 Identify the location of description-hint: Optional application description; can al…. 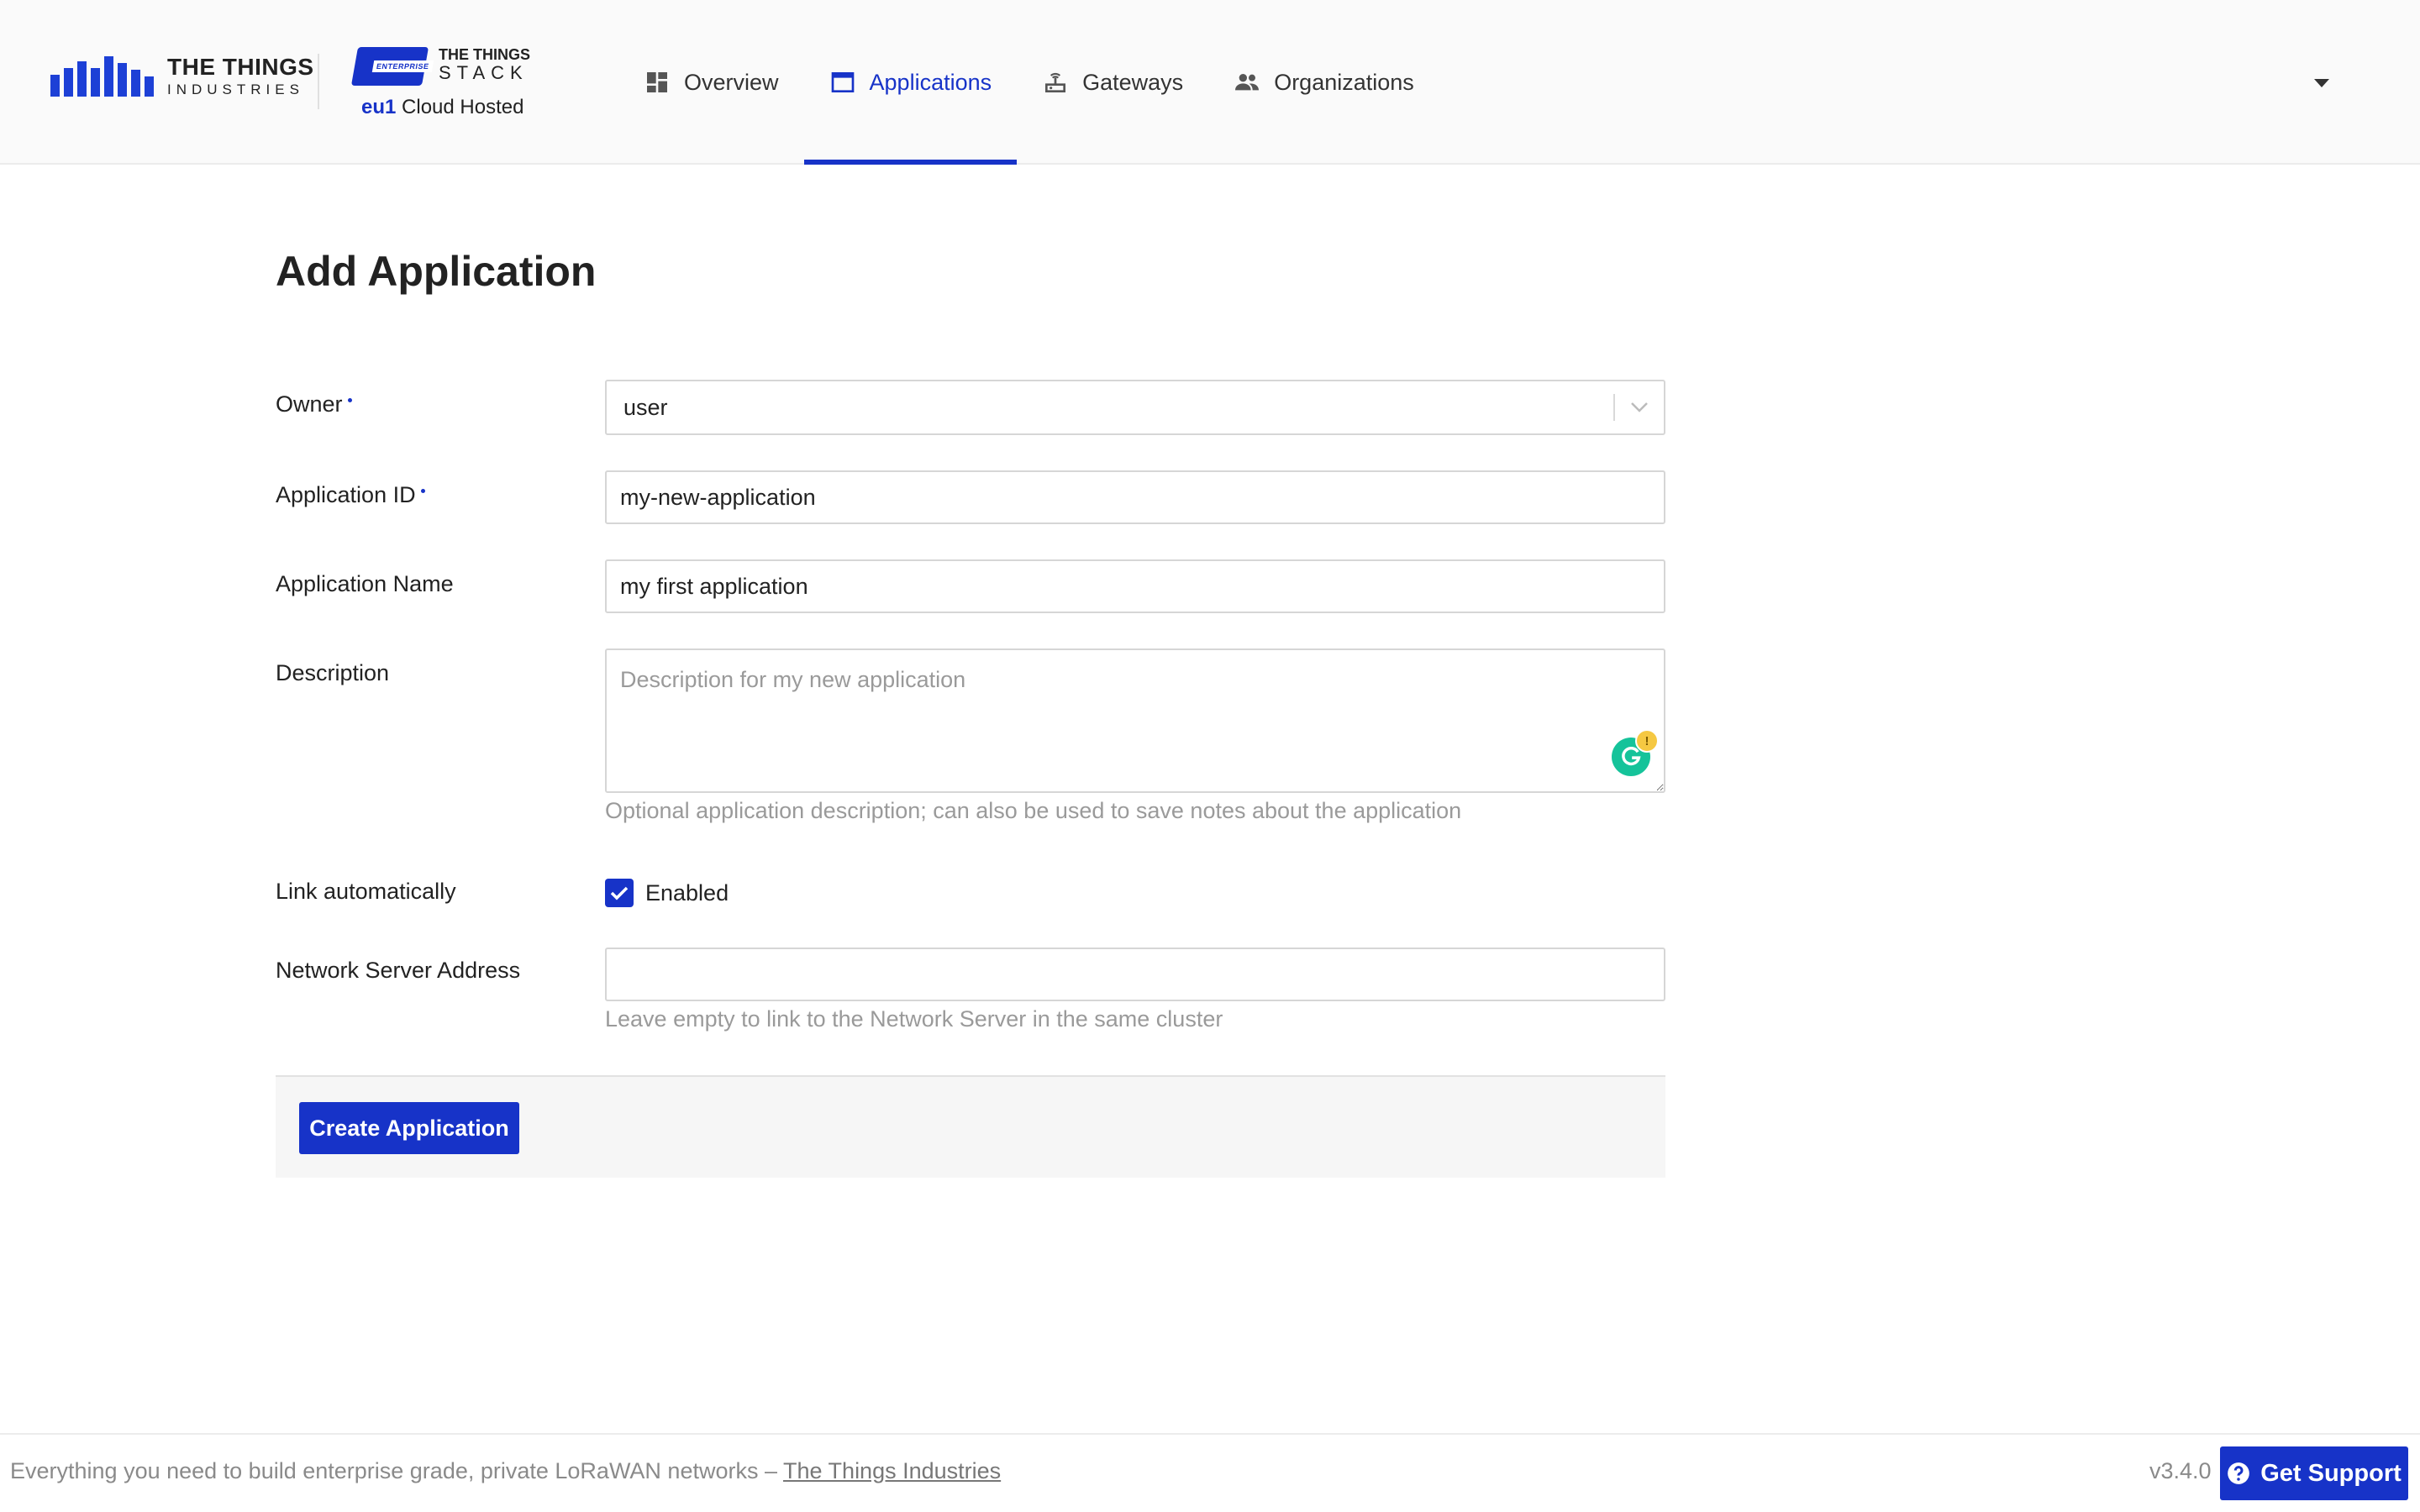
(1033, 810).